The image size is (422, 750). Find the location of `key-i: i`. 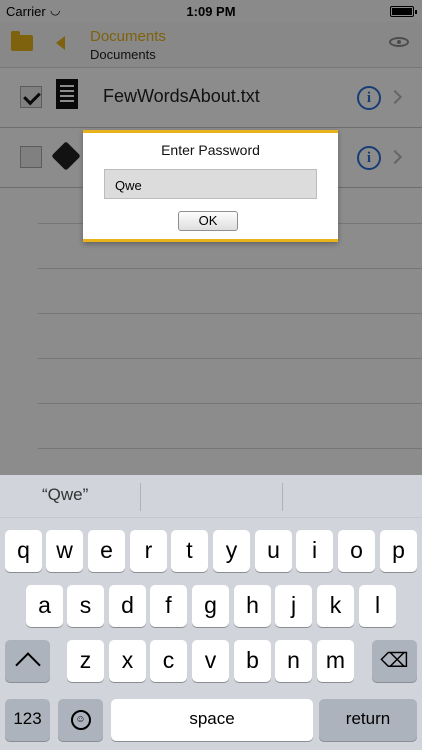

key-i: i is located at coordinates (314, 551).